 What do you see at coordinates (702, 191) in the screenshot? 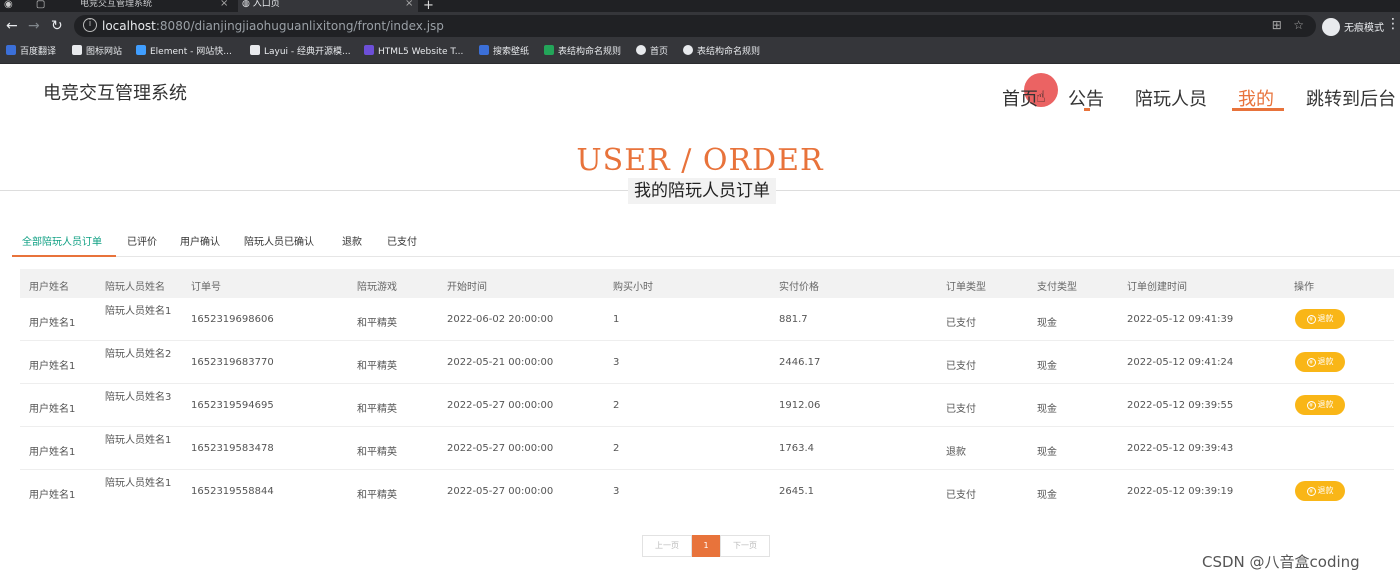
I see `section-subtitle: 我的陪玩人员订单` at bounding box center [702, 191].